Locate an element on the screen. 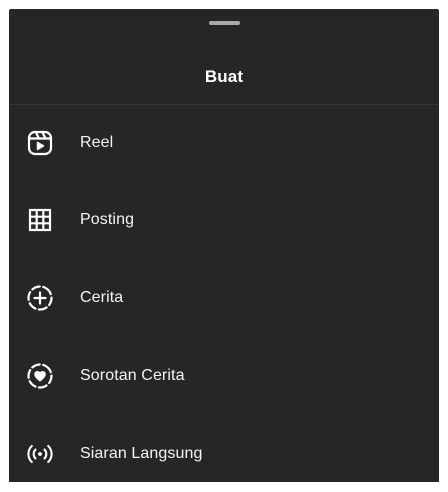  menu-item-label: Reel is located at coordinates (97, 142).